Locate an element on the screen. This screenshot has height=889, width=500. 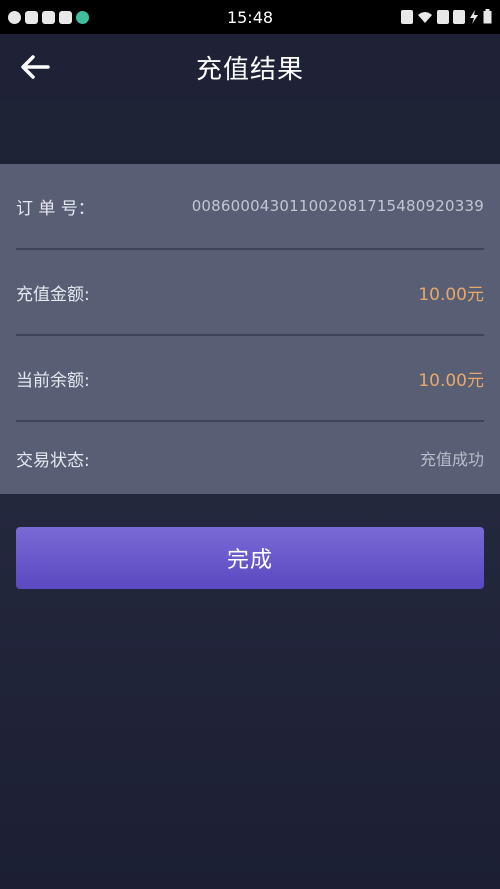
recharge-amount-row: 充值金额: 10.00元 is located at coordinates (250, 293).